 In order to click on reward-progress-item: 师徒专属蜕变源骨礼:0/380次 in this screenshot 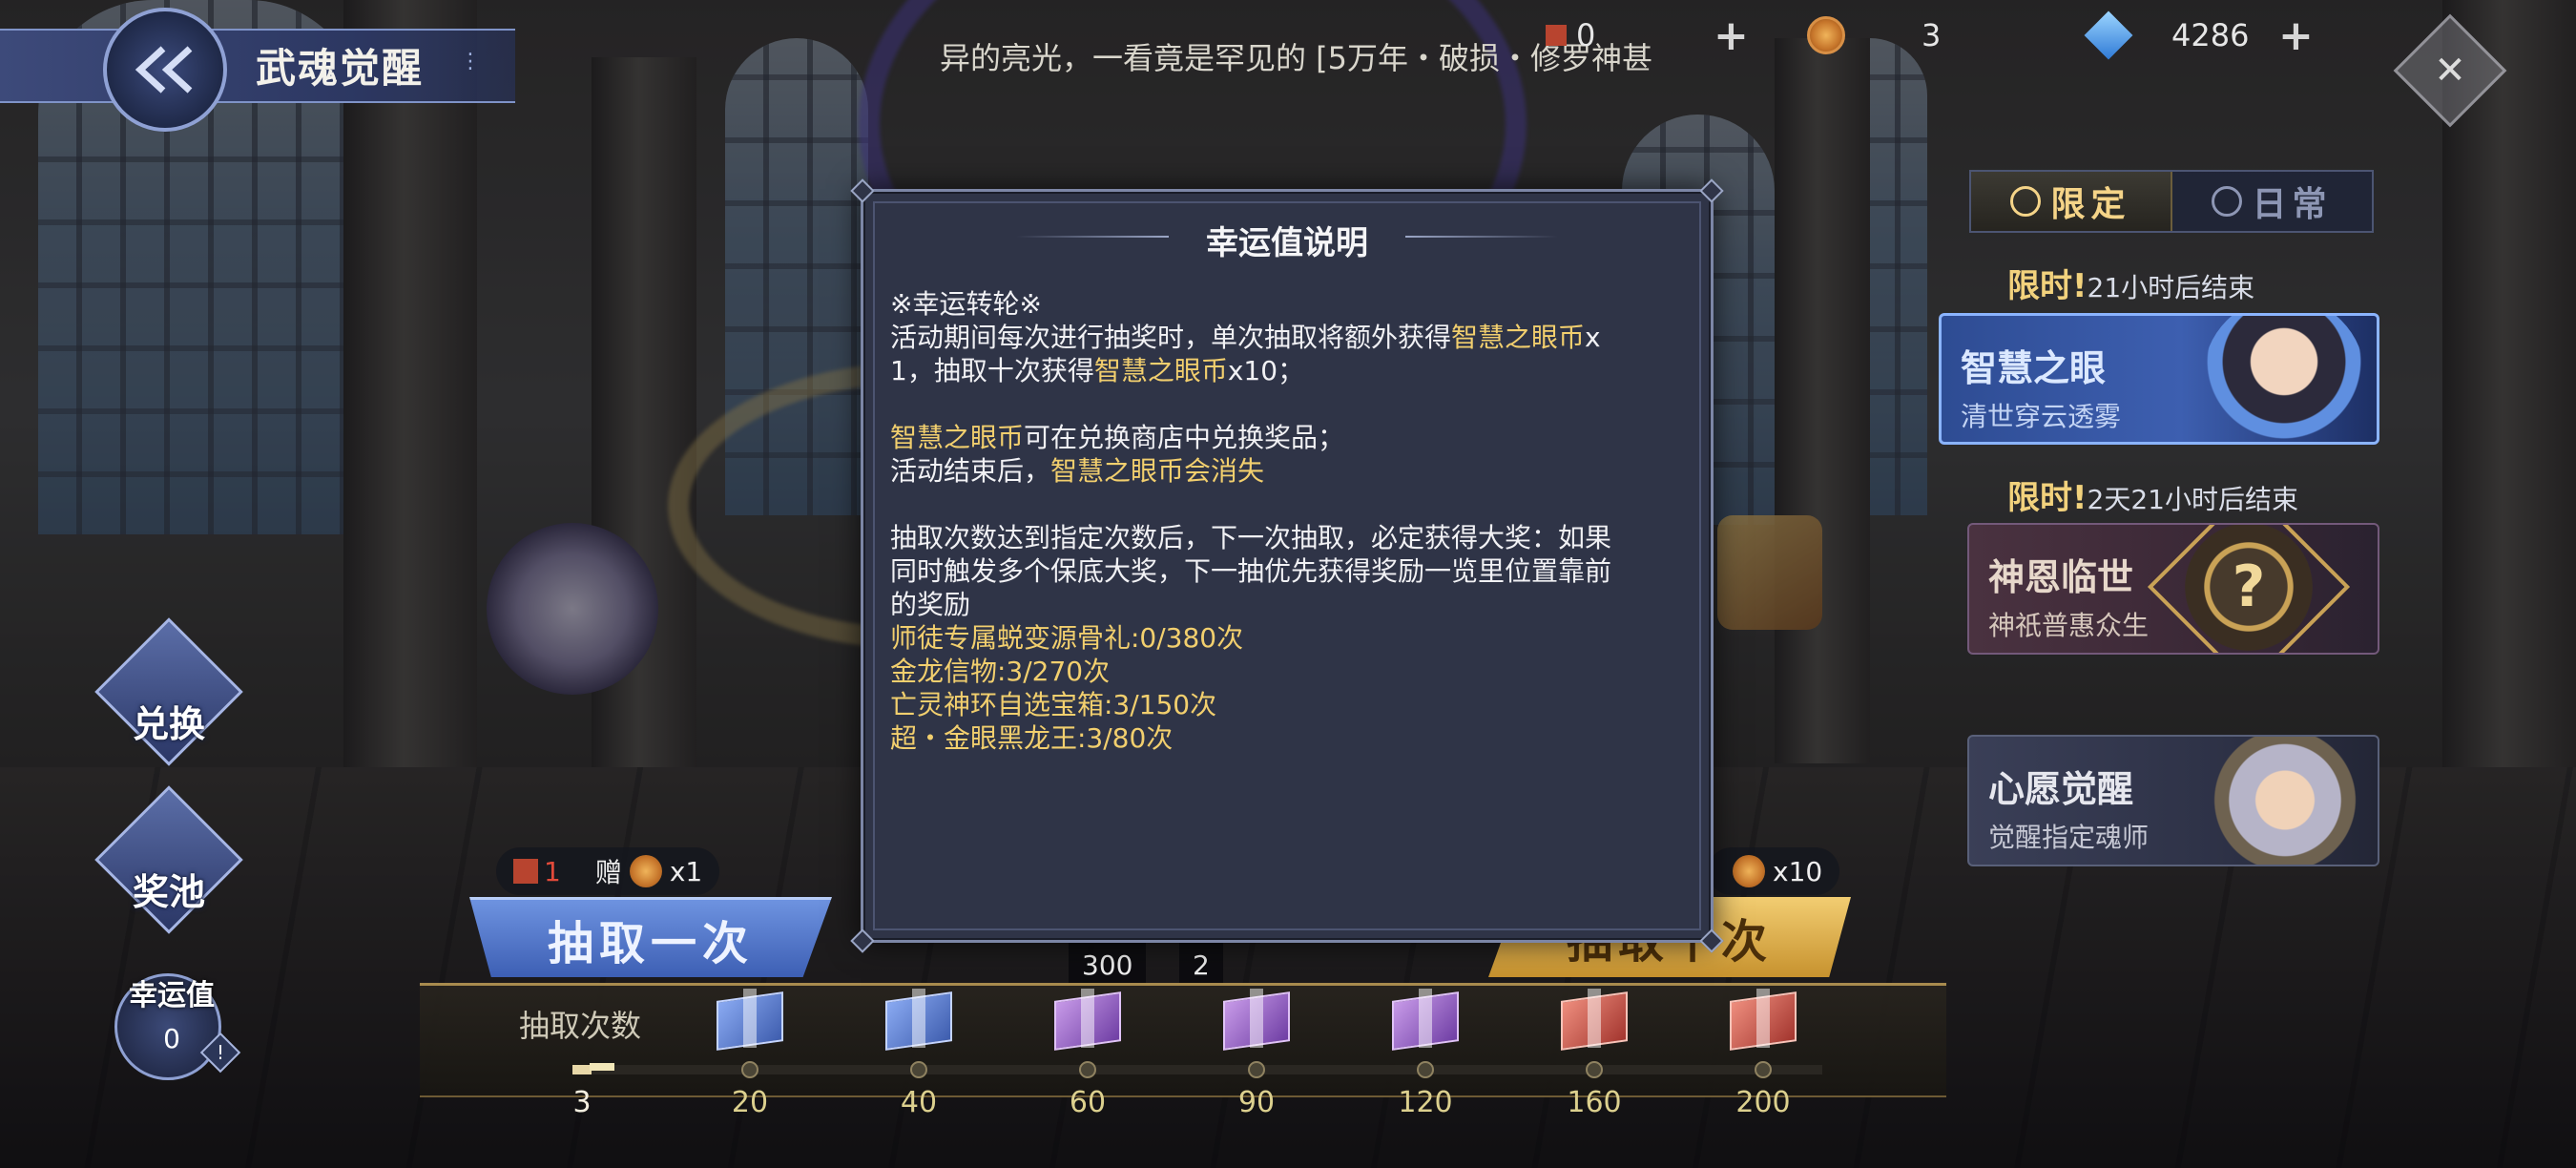, I will do `click(1067, 638)`.